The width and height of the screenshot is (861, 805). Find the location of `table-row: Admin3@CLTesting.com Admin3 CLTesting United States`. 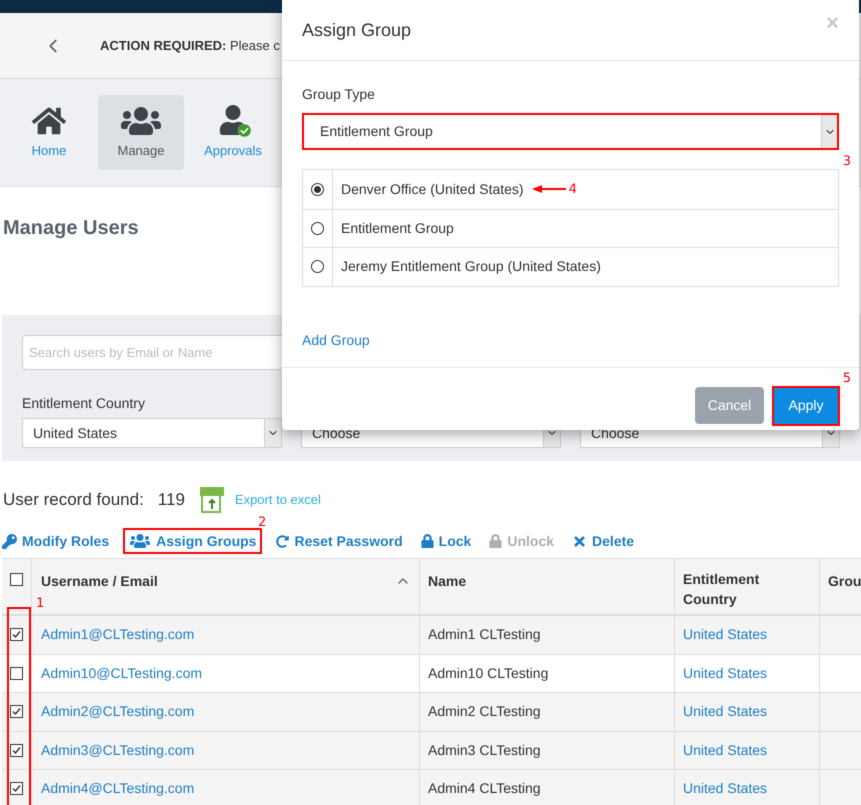

table-row: Admin3@CLTesting.com Admin3 CLTesting United States is located at coordinates (431, 751).